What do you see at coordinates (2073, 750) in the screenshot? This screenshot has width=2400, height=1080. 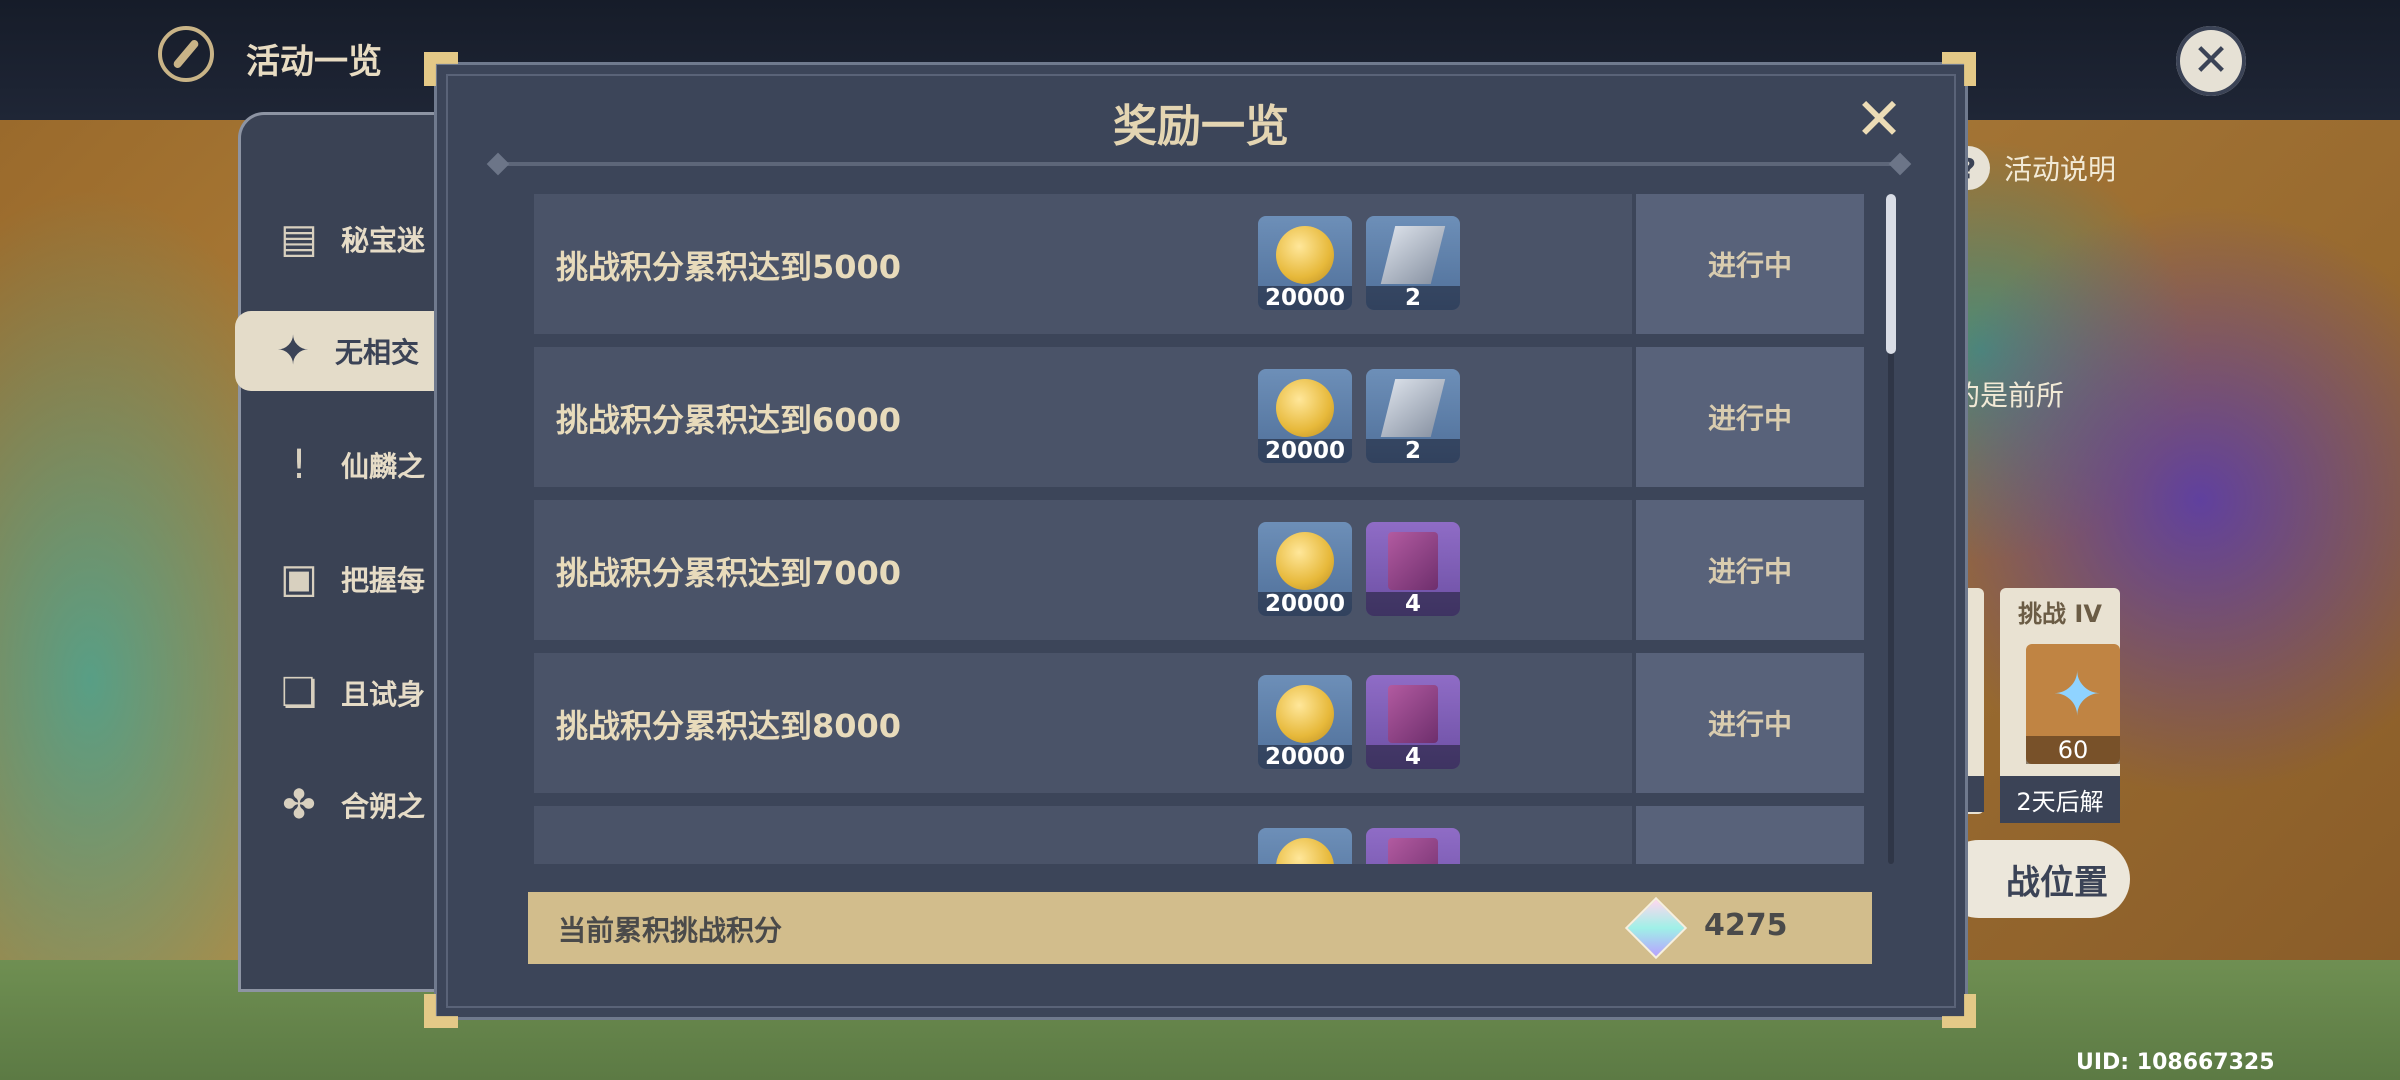 I see `challenge-card-count: 60` at bounding box center [2073, 750].